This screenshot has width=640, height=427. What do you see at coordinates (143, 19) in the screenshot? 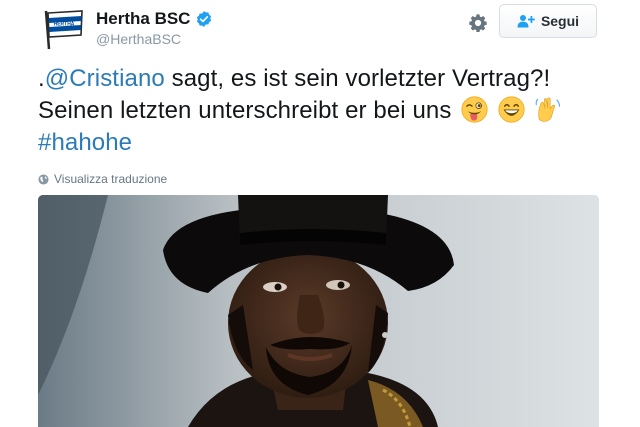
I see `display-name: Hertha BSC` at bounding box center [143, 19].